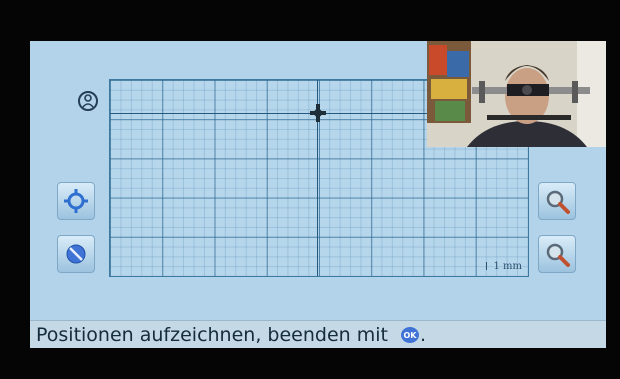 The height and width of the screenshot is (379, 620). Describe the element at coordinates (88, 101) in the screenshot. I see `user-circle-icon` at that location.